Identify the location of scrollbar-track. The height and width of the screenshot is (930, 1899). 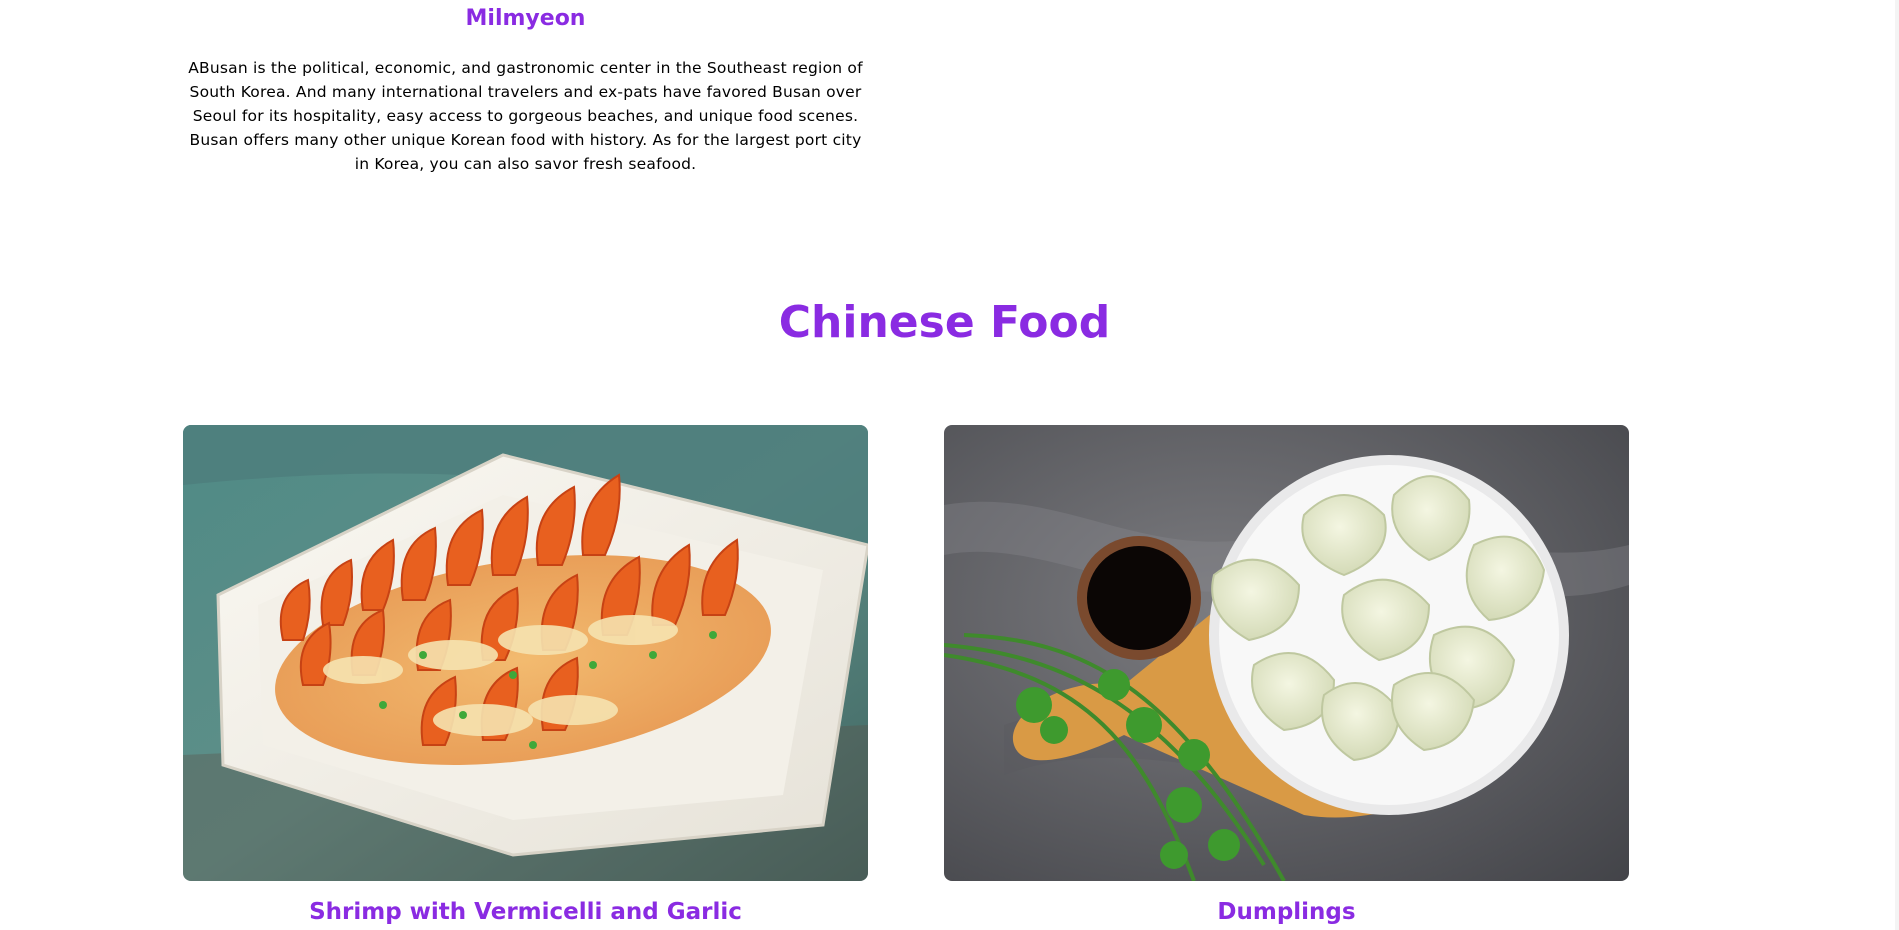
(1897, 465).